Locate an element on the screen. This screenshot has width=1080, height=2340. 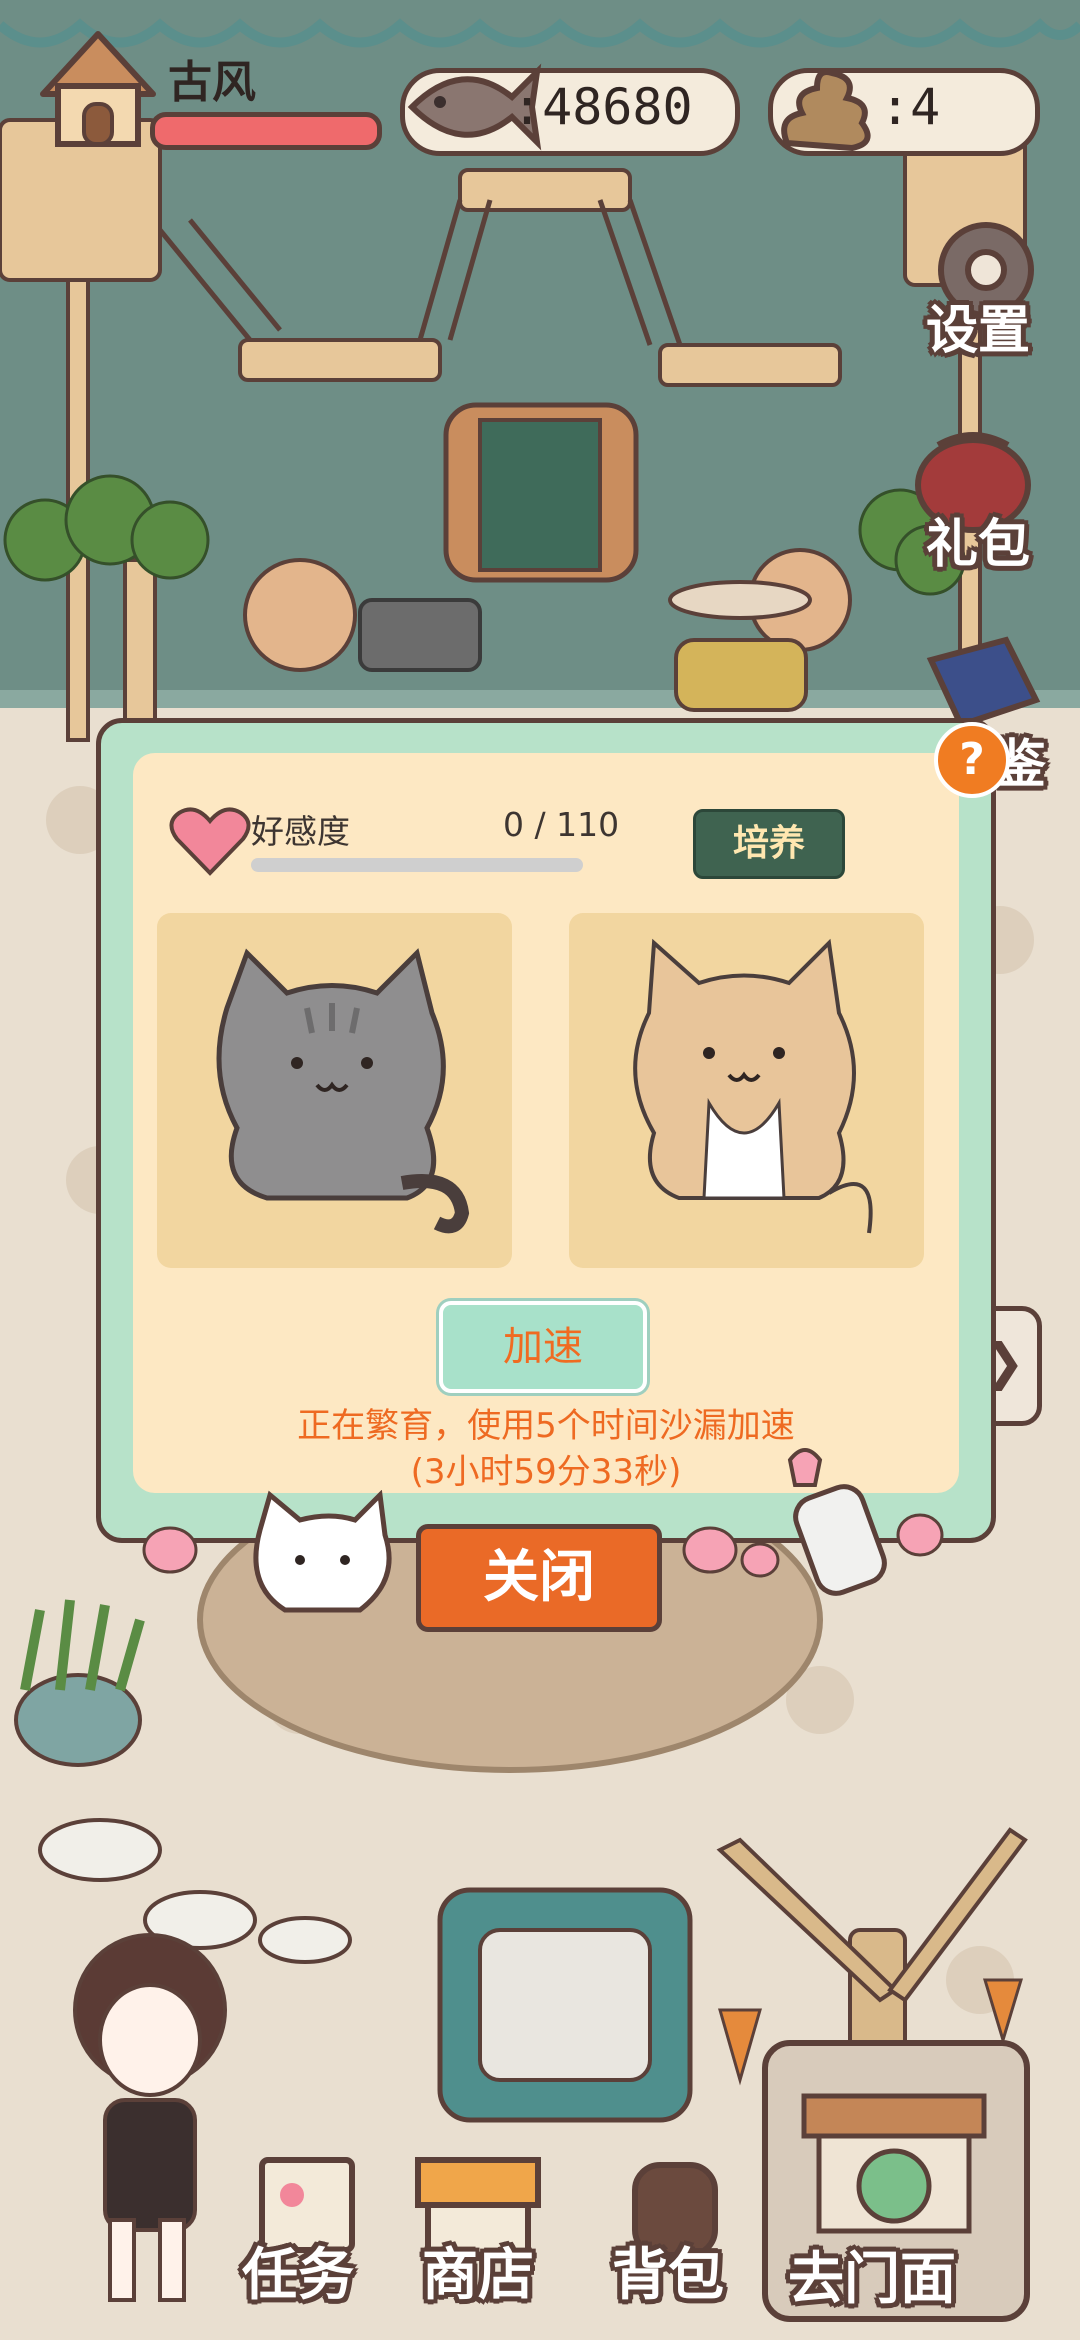
nav-storefront-label: 去门面 is located at coordinates (872, 2279).